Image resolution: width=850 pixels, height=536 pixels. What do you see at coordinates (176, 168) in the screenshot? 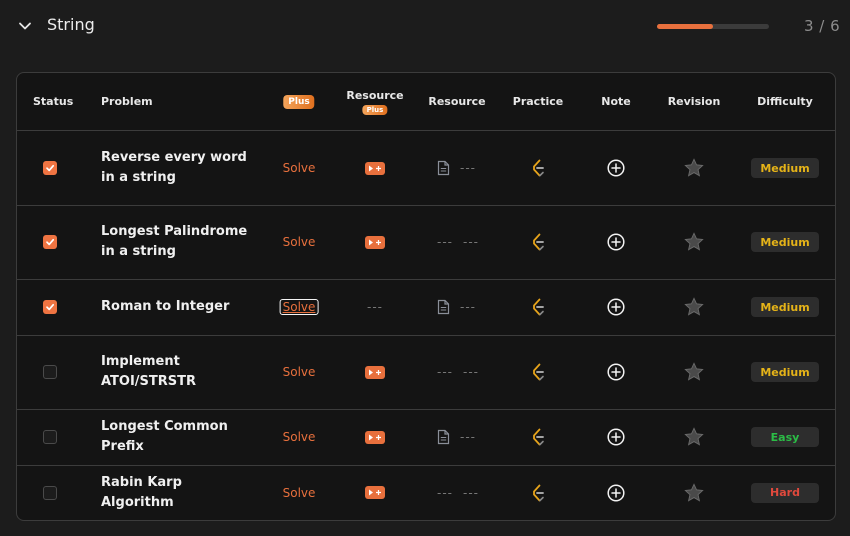
I see `problem-title: Reverse every word in a string` at bounding box center [176, 168].